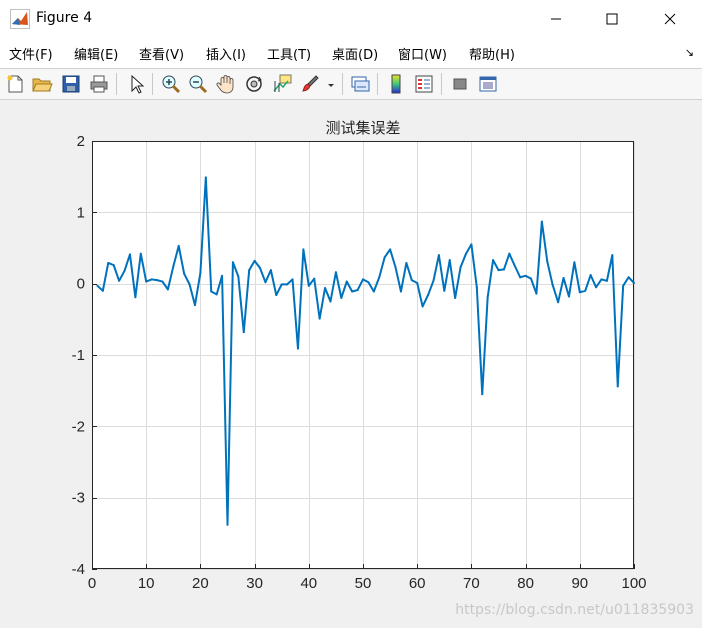 This screenshot has height=628, width=702. I want to click on y-tick-label: -2, so click(78, 426).